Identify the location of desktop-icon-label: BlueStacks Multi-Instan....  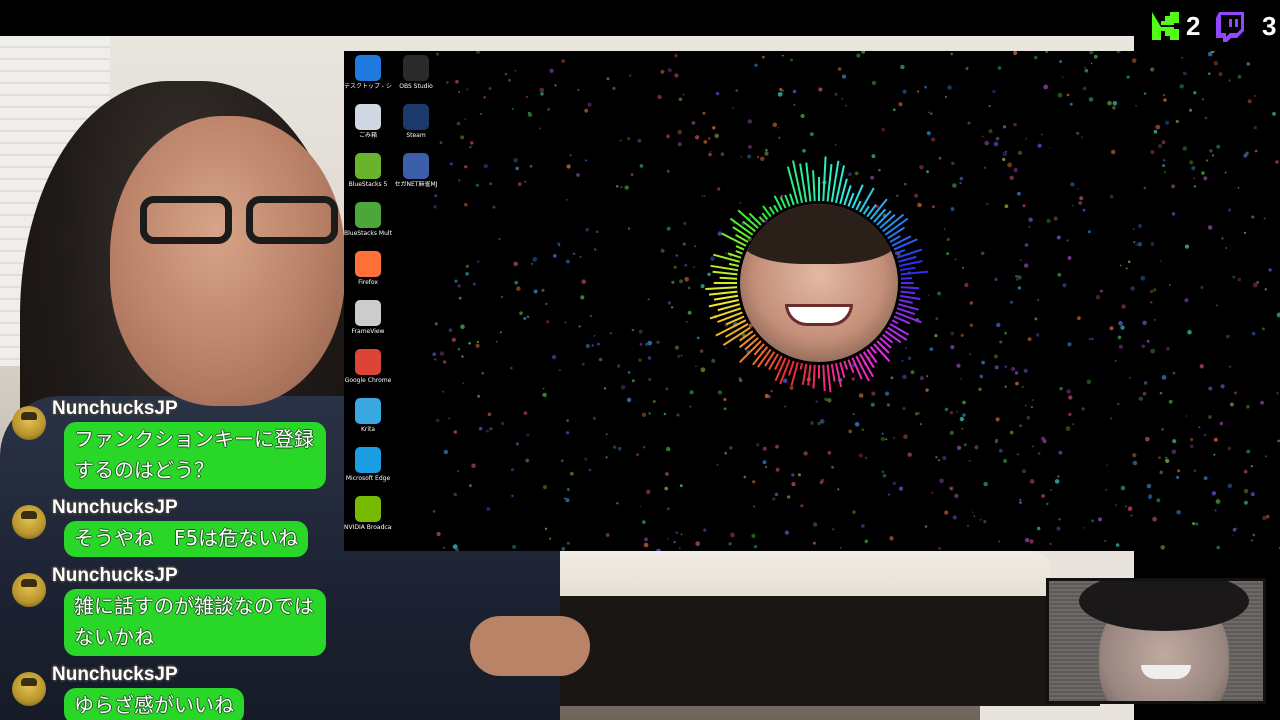
(368, 233).